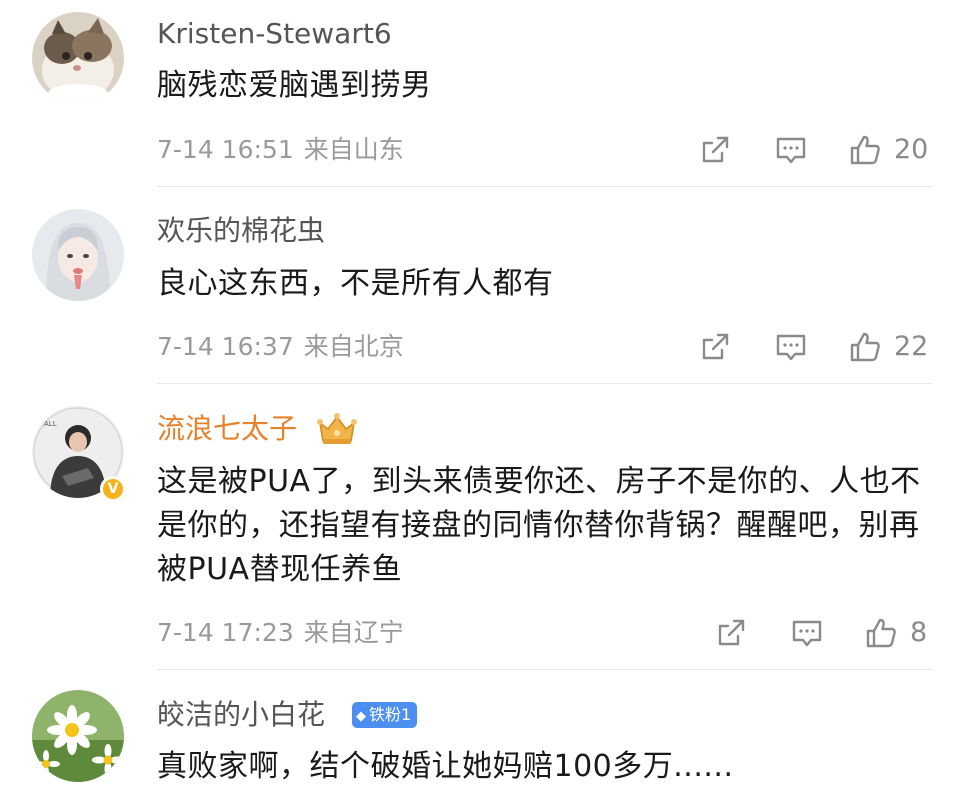  What do you see at coordinates (361, 716) in the screenshot?
I see `diamond-icon: ◆` at bounding box center [361, 716].